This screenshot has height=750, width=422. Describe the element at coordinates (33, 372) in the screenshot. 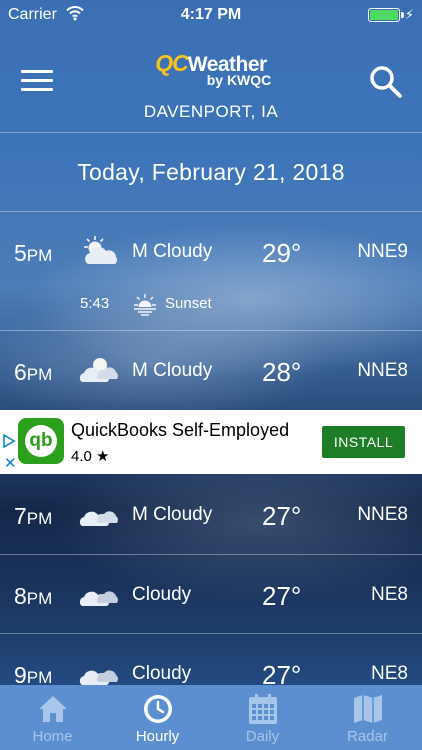

I see `hour-label: 6PM` at that location.